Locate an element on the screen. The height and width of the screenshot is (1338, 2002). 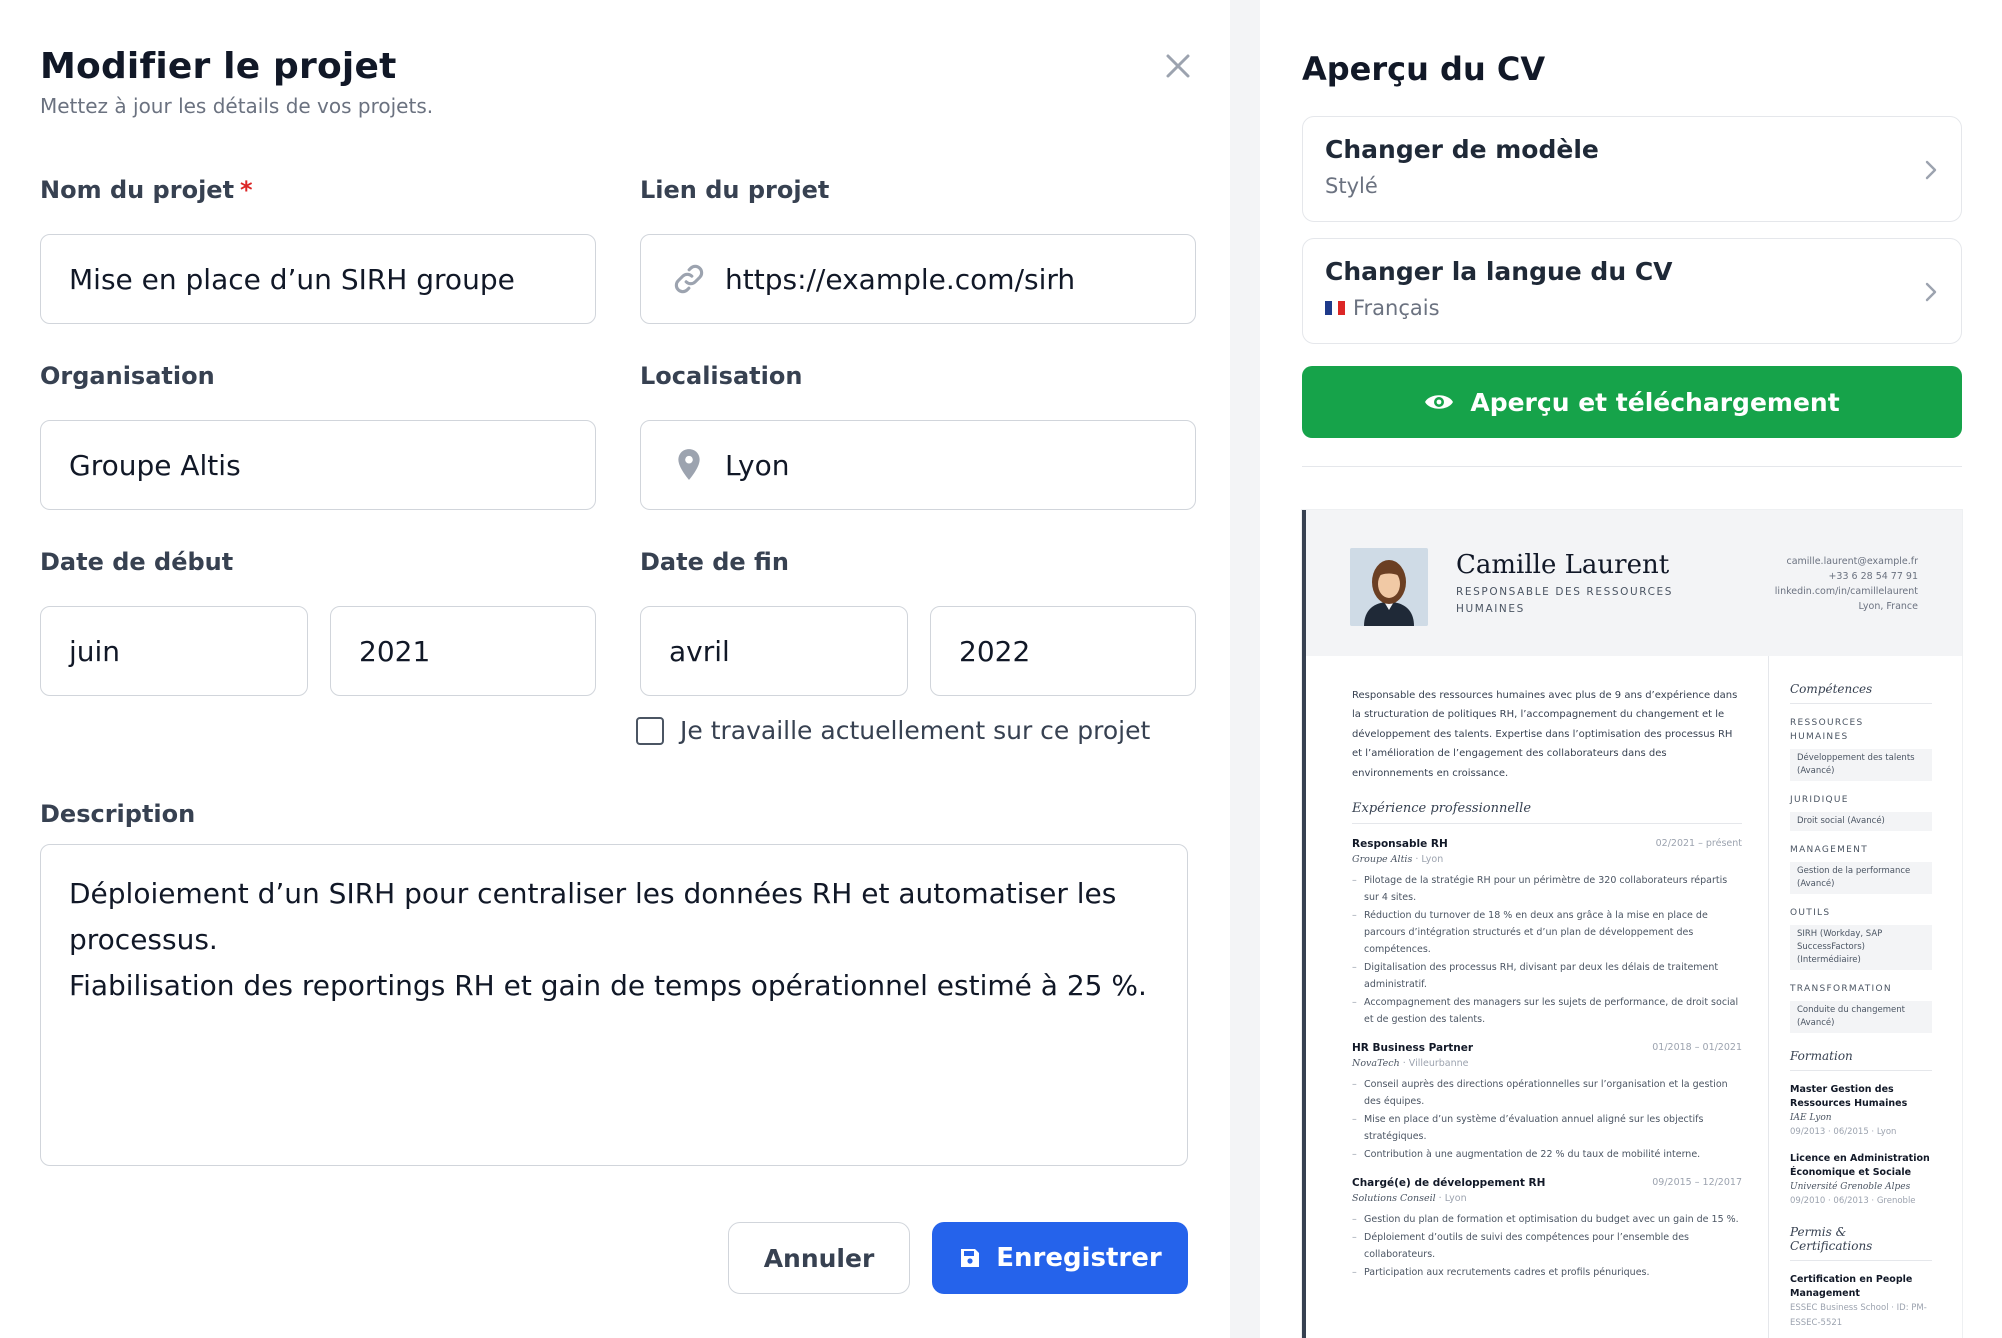
project-name-input: Mise en place d’un SIRH groupe is located at coordinates (318, 279).